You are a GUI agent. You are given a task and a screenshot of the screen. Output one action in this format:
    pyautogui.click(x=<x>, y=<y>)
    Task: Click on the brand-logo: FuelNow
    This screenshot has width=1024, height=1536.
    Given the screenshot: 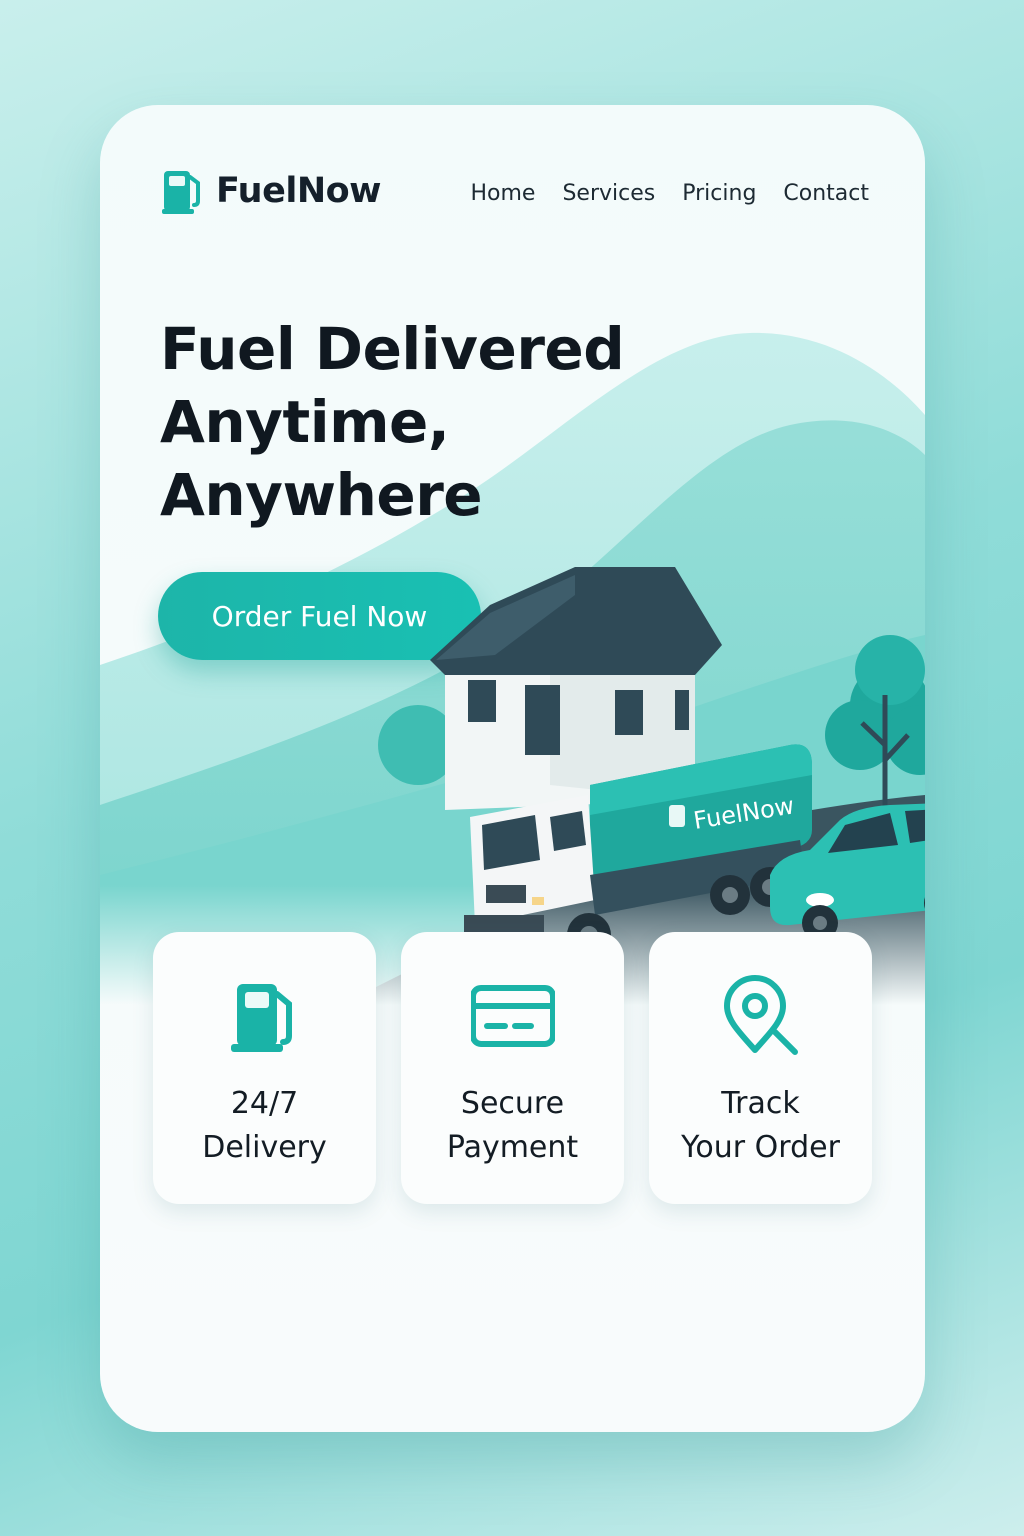 What is the action you would take?
    pyautogui.click(x=272, y=191)
    